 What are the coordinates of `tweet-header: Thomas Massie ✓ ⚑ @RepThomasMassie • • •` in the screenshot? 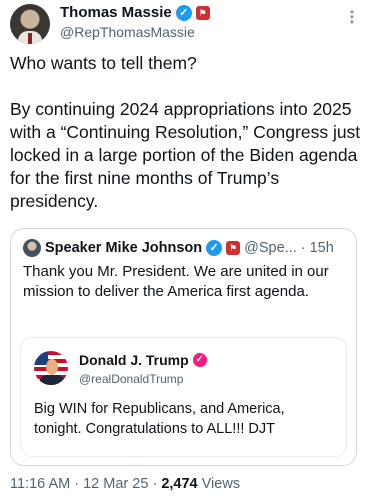 It's located at (184, 24).